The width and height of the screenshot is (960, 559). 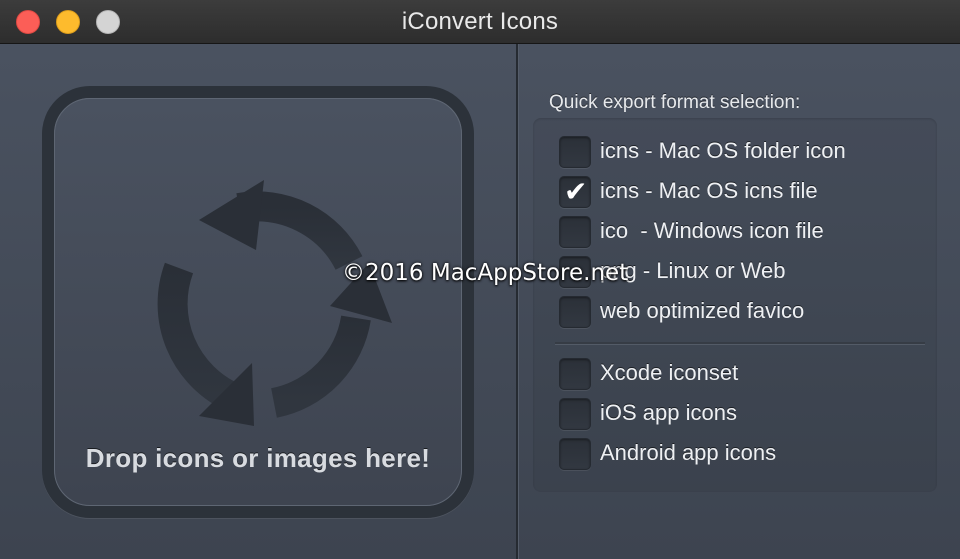 I want to click on checkbox-checked: ✔, so click(x=575, y=192).